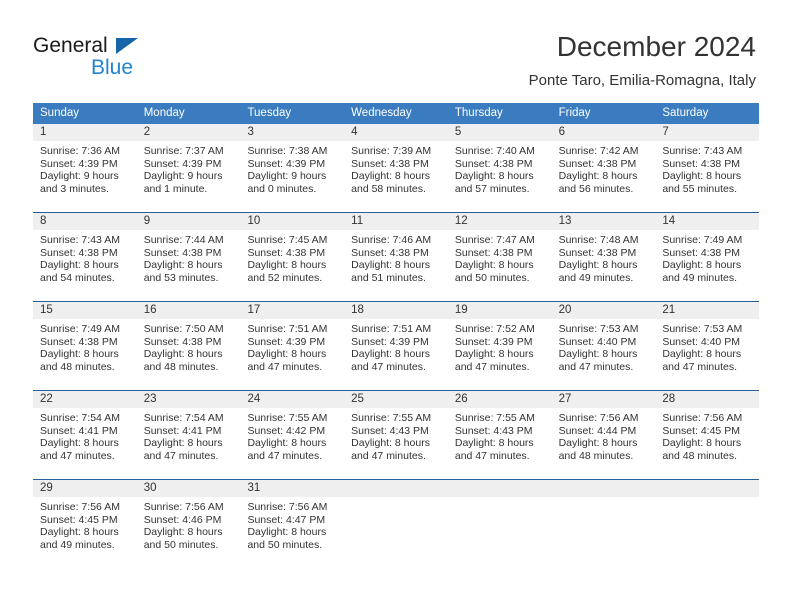 This screenshot has width=792, height=612. Describe the element at coordinates (700, 188) in the screenshot. I see `daylight-text-line2: and 55 minutes.` at that location.